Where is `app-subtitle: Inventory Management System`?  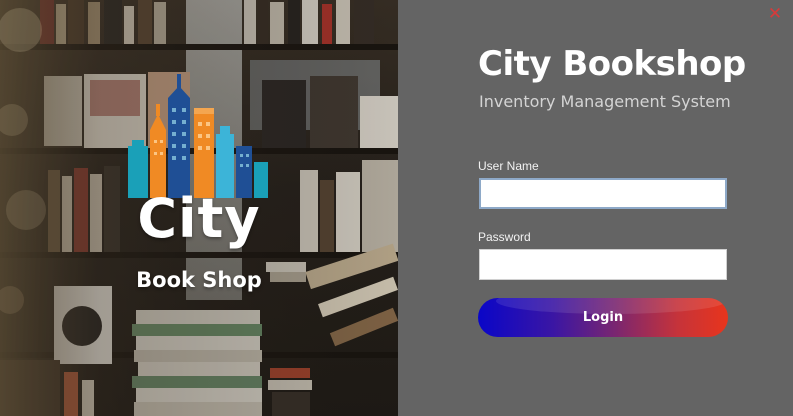
app-subtitle: Inventory Management System is located at coordinates (605, 101).